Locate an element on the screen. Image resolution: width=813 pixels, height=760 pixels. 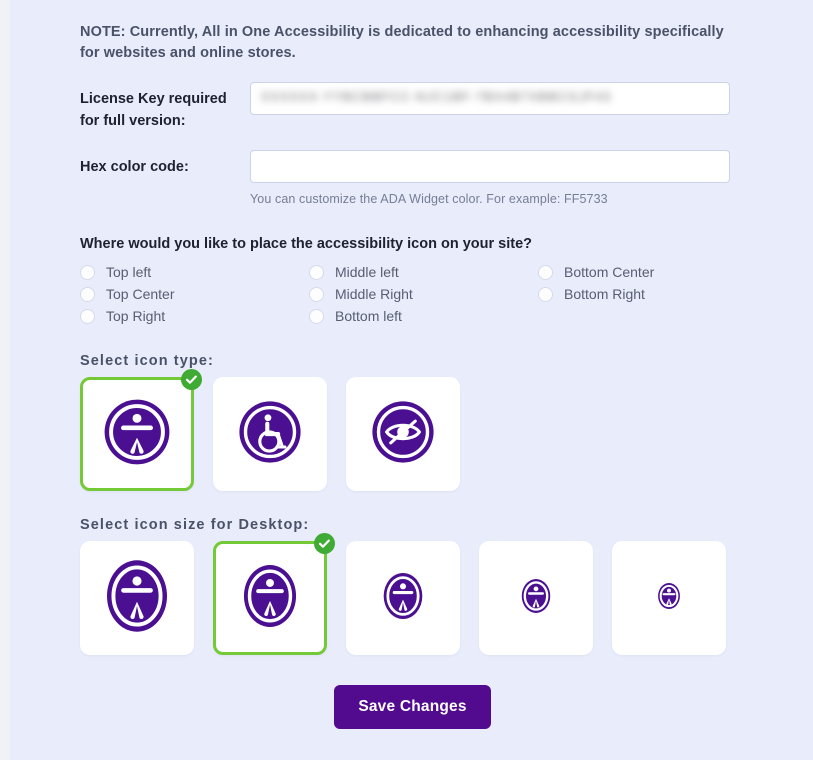
license-key-field-wrap: XXXXXX-YYBCBBFCC-NJC1BF-7BX4B7XBBCGJF43 is located at coordinates (497, 98).